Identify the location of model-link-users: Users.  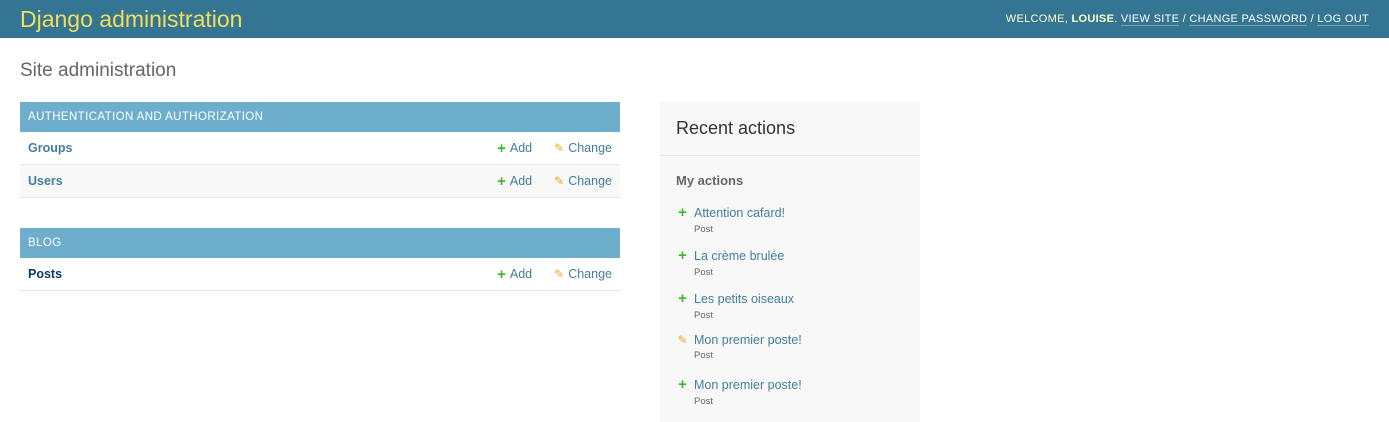
(251, 181).